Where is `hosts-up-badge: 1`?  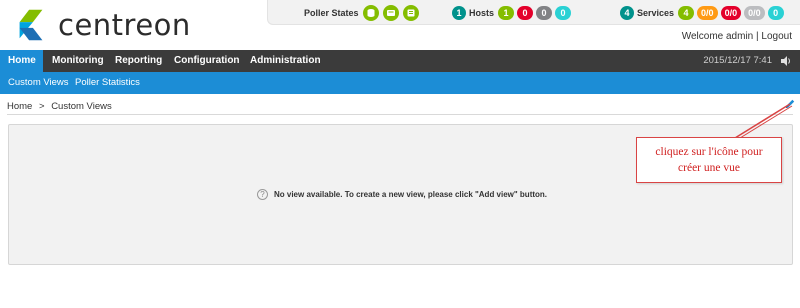 hosts-up-badge: 1 is located at coordinates (506, 13).